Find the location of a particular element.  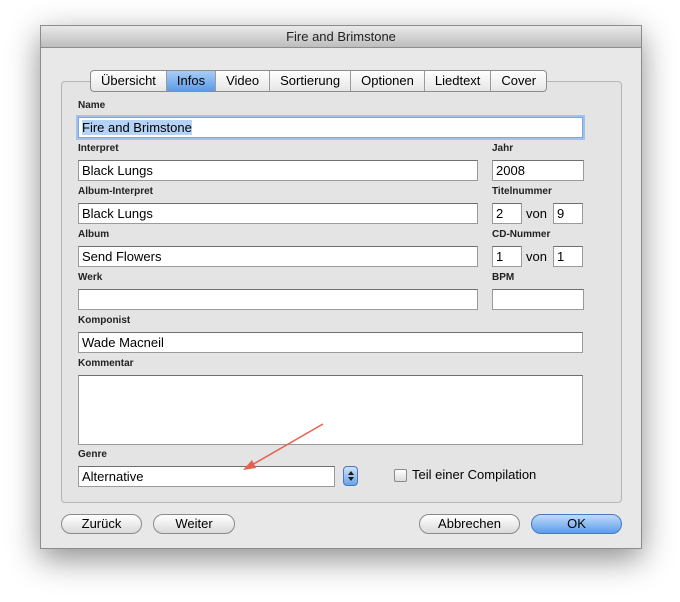

genre-stepper is located at coordinates (350, 476).